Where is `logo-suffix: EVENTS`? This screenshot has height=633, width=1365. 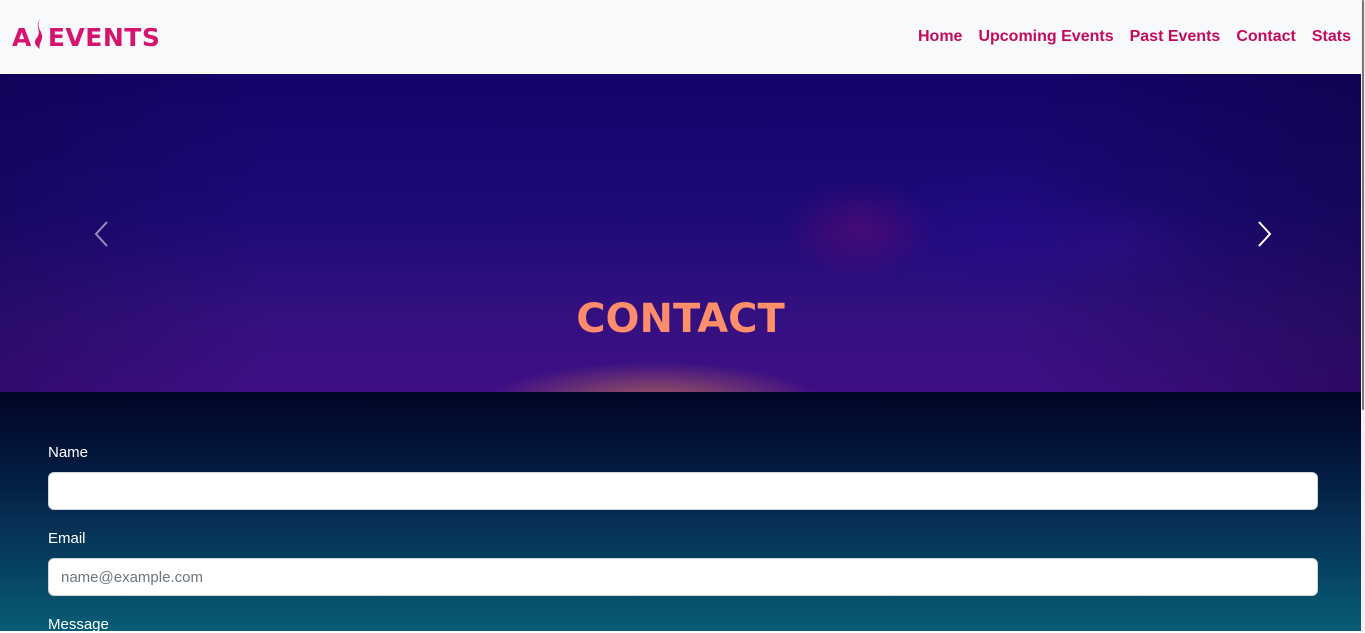 logo-suffix: EVENTS is located at coordinates (104, 37).